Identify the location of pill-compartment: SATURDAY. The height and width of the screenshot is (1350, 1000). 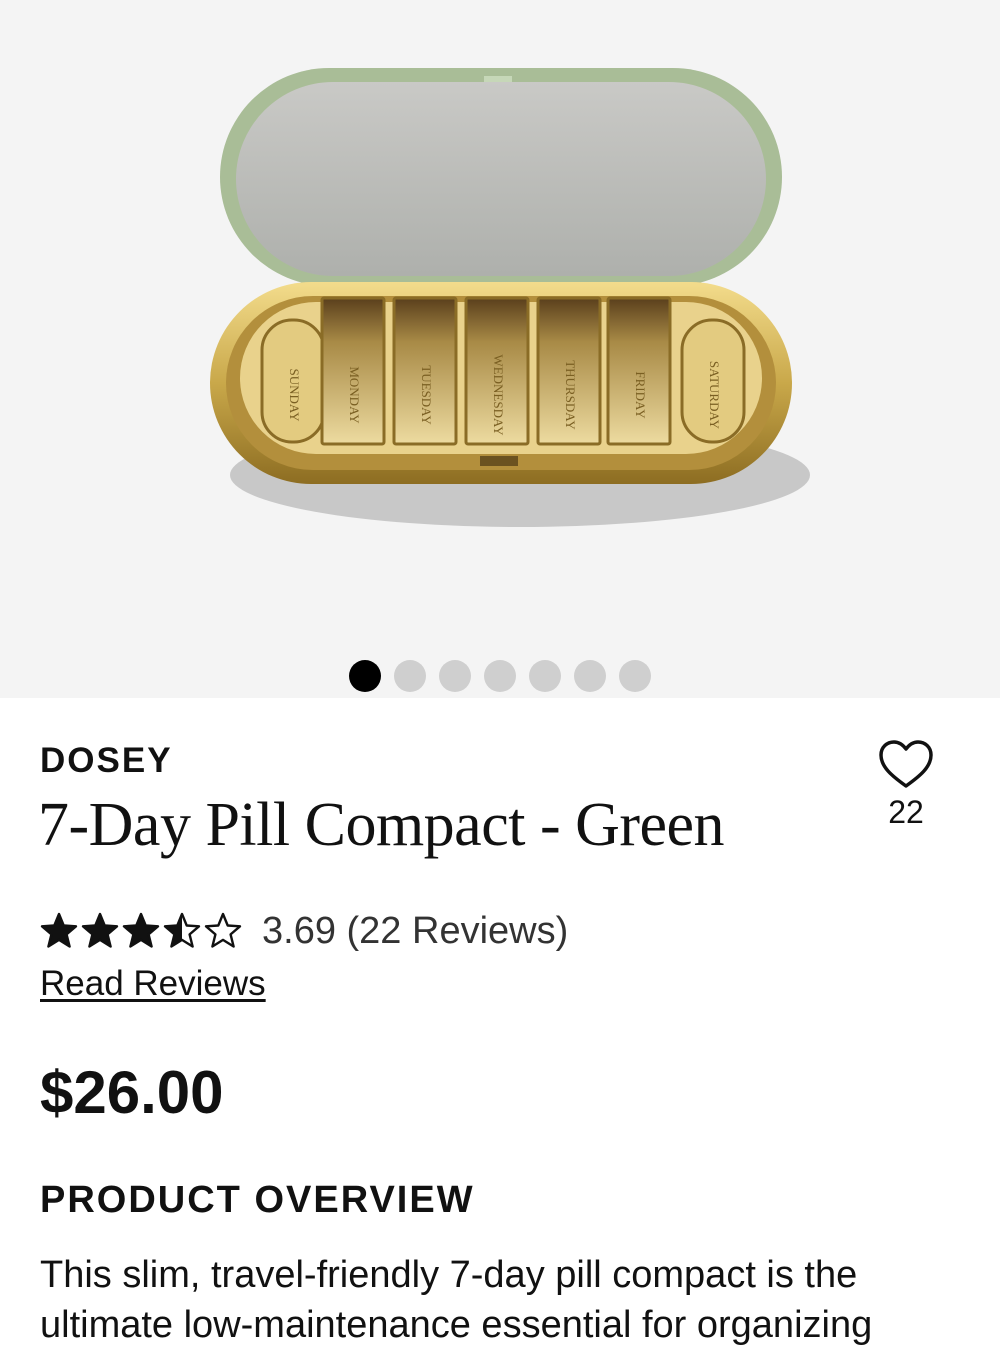
(713, 381).